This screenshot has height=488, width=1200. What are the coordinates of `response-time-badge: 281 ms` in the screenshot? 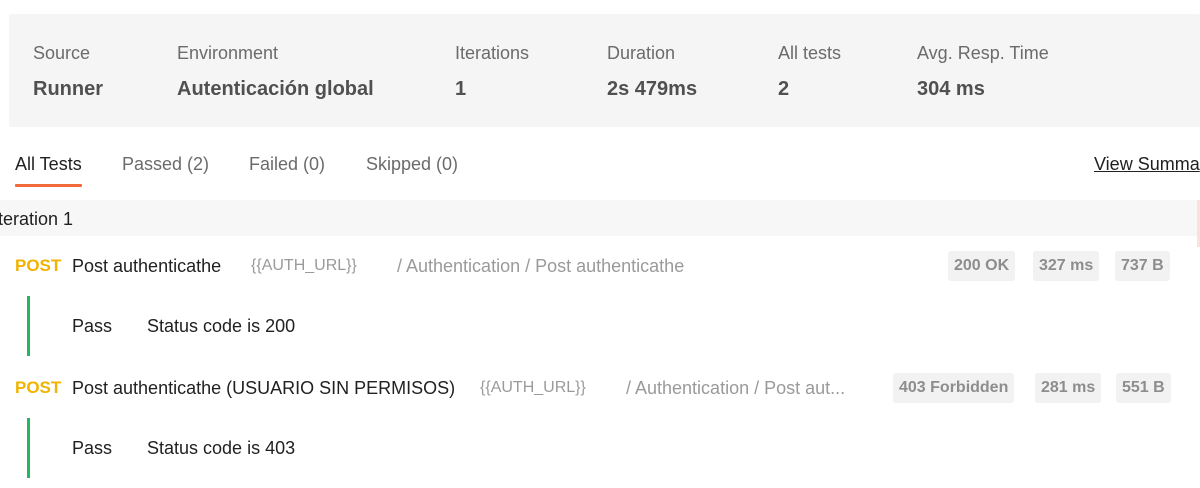 It's located at (1068, 388).